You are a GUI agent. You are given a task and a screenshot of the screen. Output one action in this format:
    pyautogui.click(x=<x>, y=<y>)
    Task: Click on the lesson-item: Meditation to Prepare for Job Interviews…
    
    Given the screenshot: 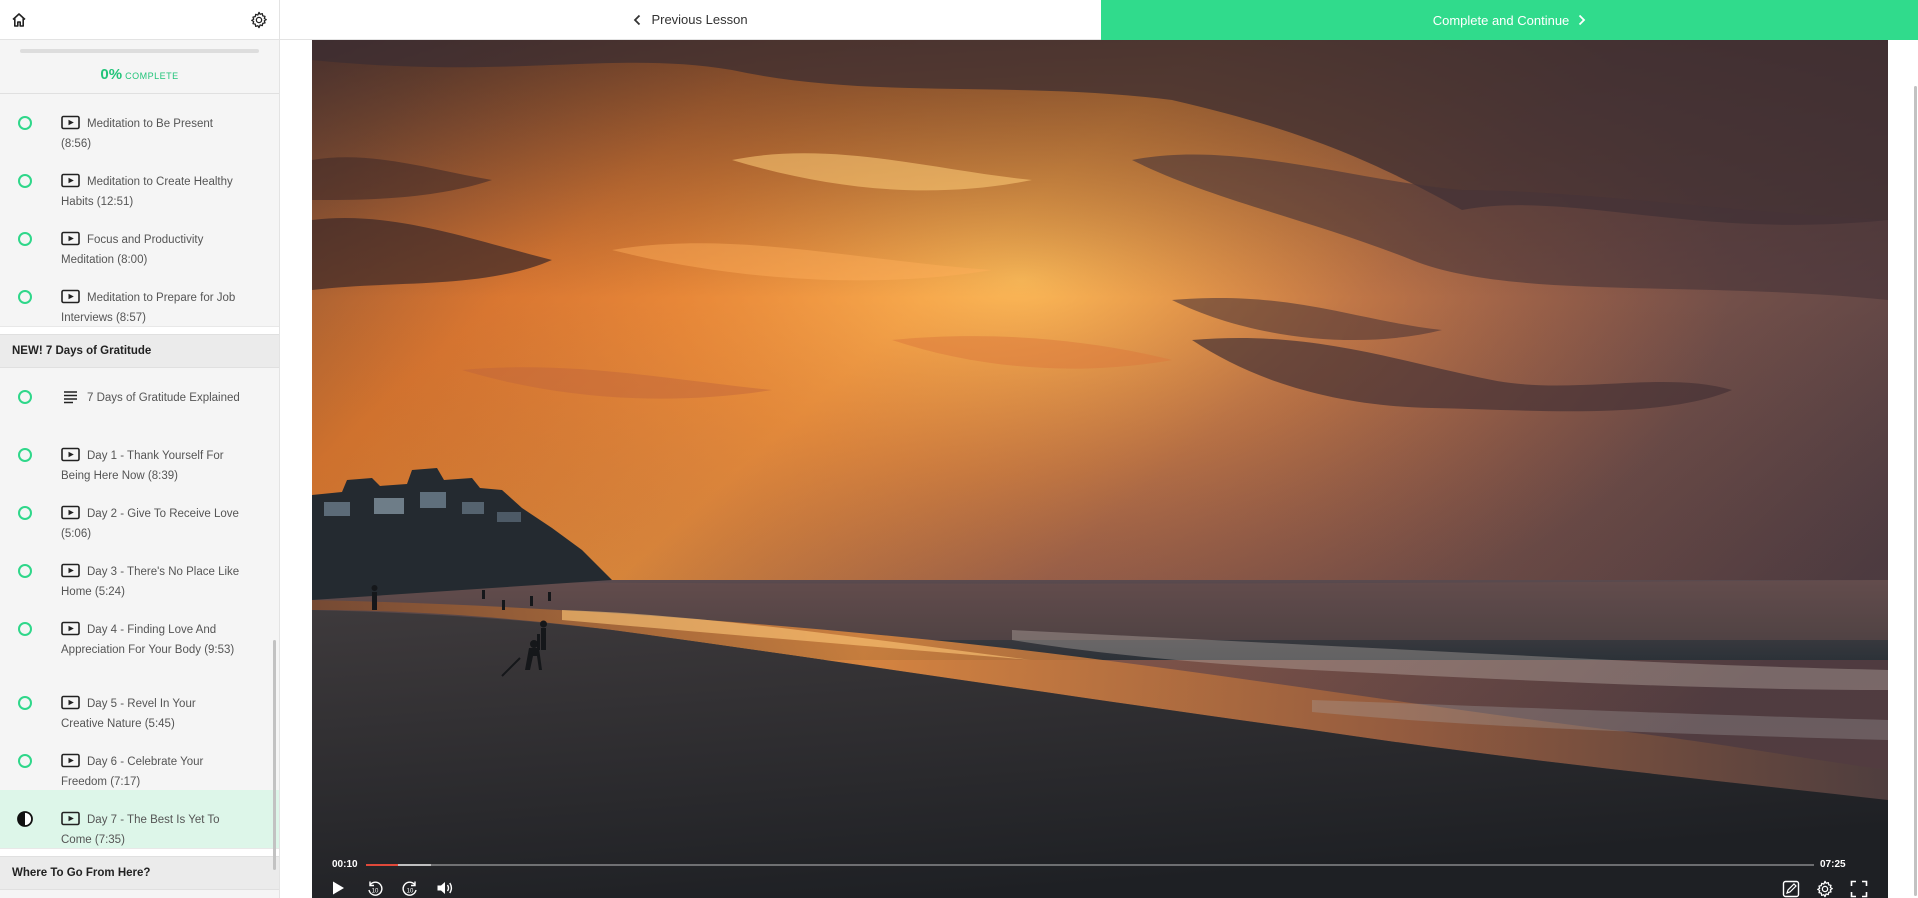 What is the action you would take?
    pyautogui.click(x=139, y=297)
    